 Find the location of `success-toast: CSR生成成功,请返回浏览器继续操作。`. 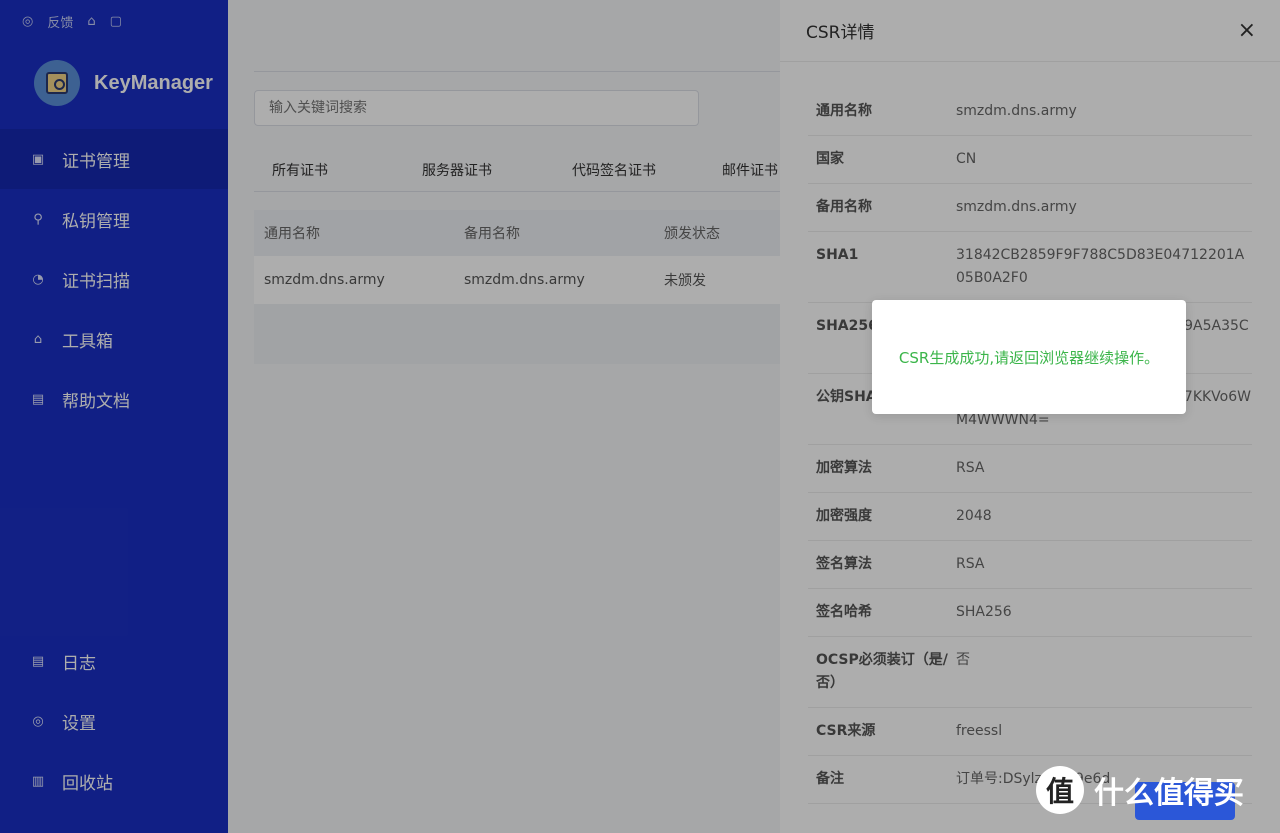

success-toast: CSR生成成功,请返回浏览器继续操作。 is located at coordinates (1029, 357).